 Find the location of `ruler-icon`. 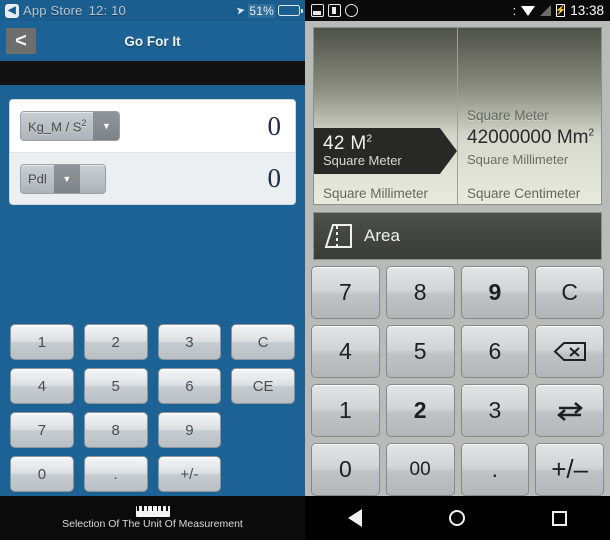

ruler-icon is located at coordinates (152, 511).